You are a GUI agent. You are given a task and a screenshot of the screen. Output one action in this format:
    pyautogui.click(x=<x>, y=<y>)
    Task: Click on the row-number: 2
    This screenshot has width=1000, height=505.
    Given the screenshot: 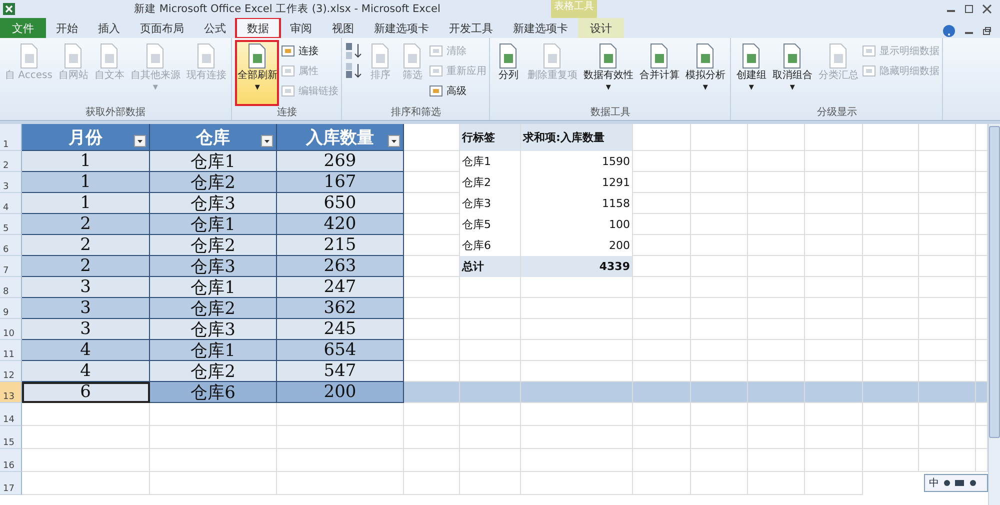 What is the action you would take?
    pyautogui.click(x=11, y=161)
    